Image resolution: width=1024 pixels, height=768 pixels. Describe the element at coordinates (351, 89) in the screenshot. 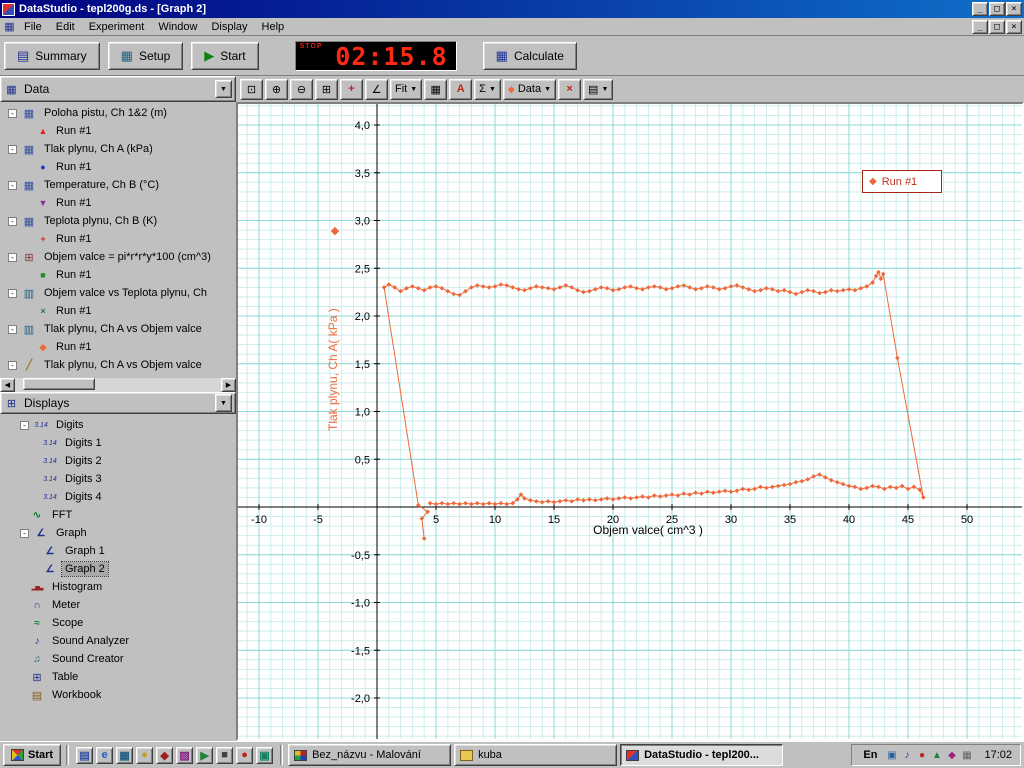

I see `smart-tool-button: +` at that location.